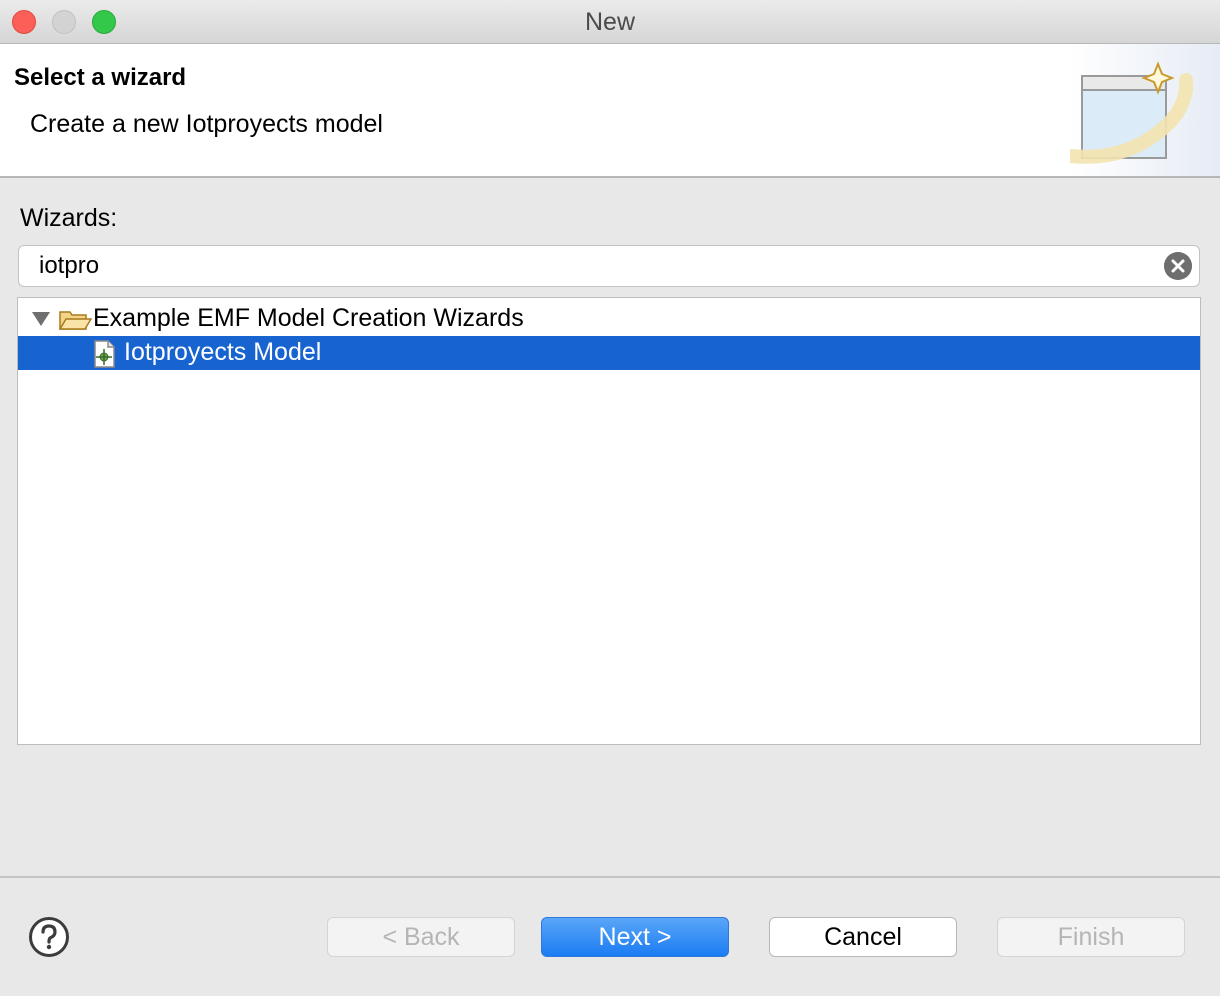 The image size is (1220, 996). I want to click on tree-item-selected: Iotproyects Model, so click(609, 353).